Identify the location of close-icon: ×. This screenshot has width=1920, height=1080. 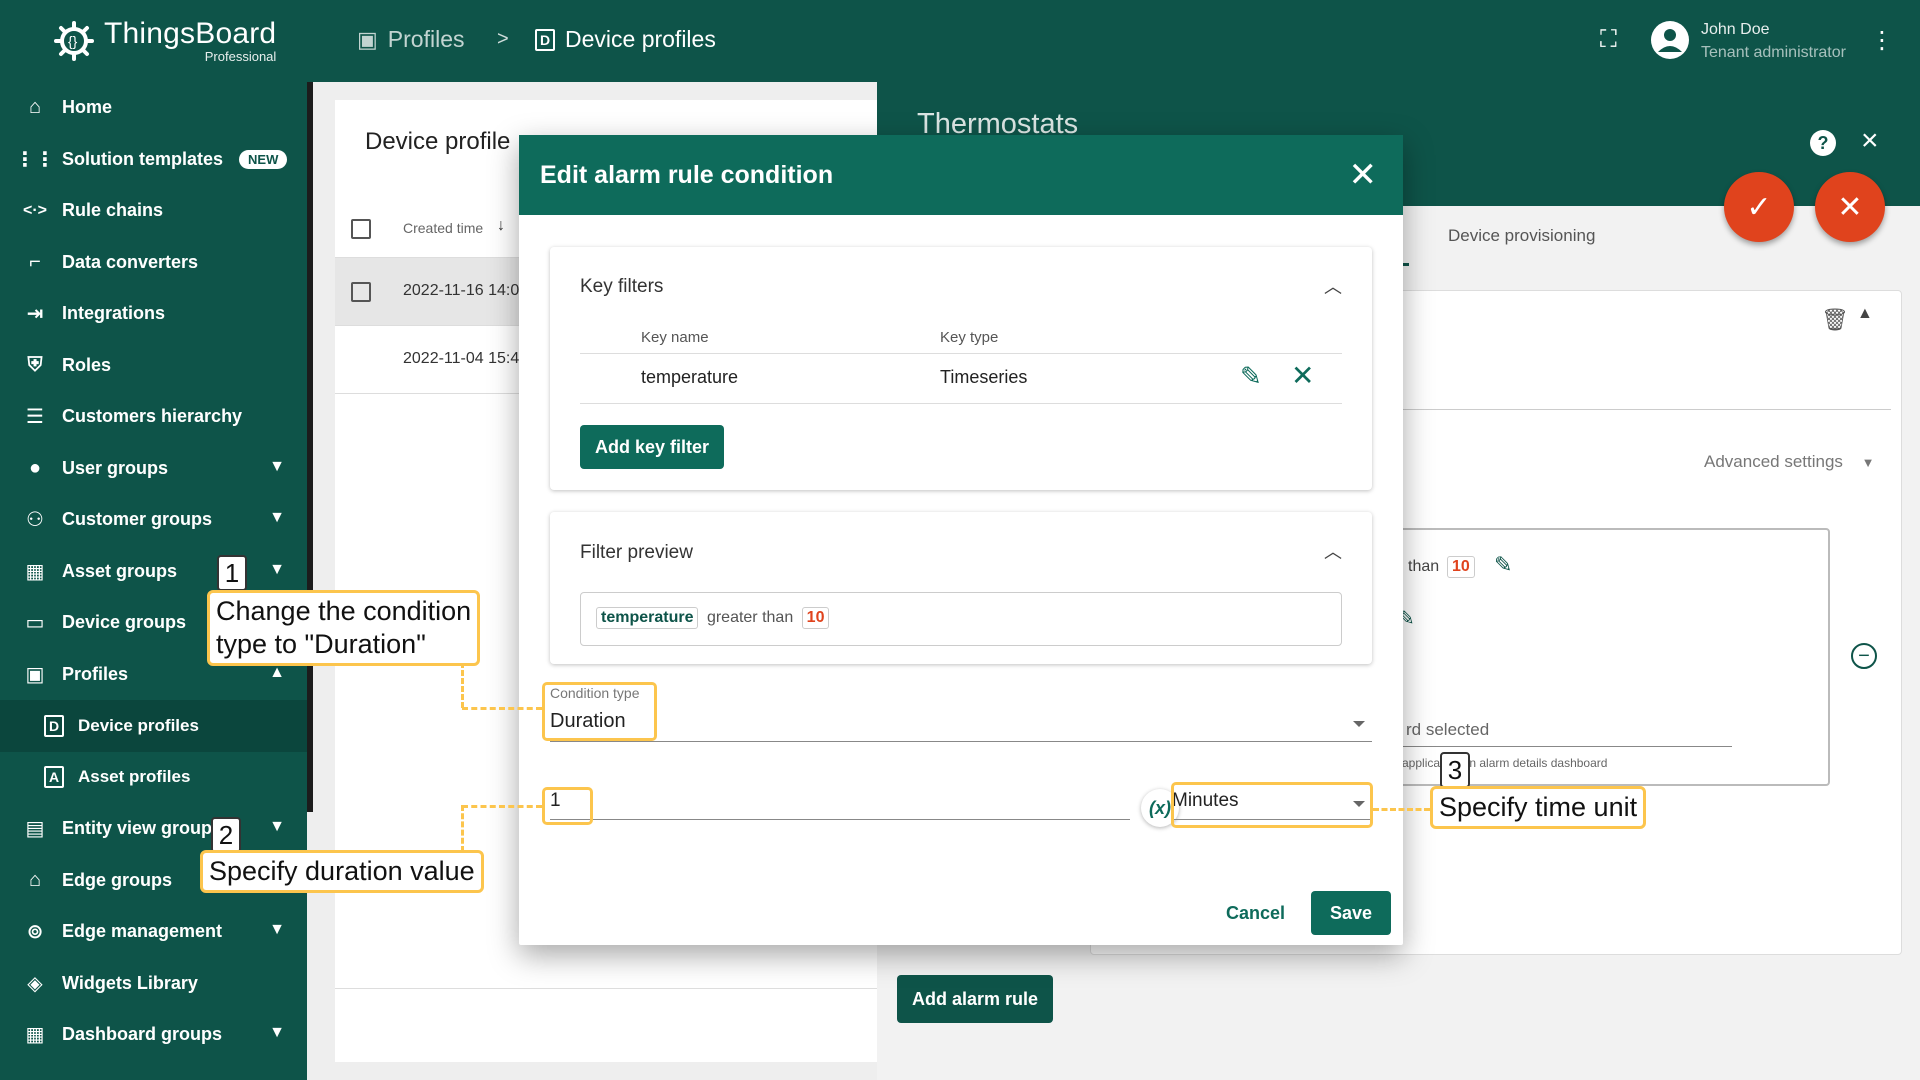
(1870, 141).